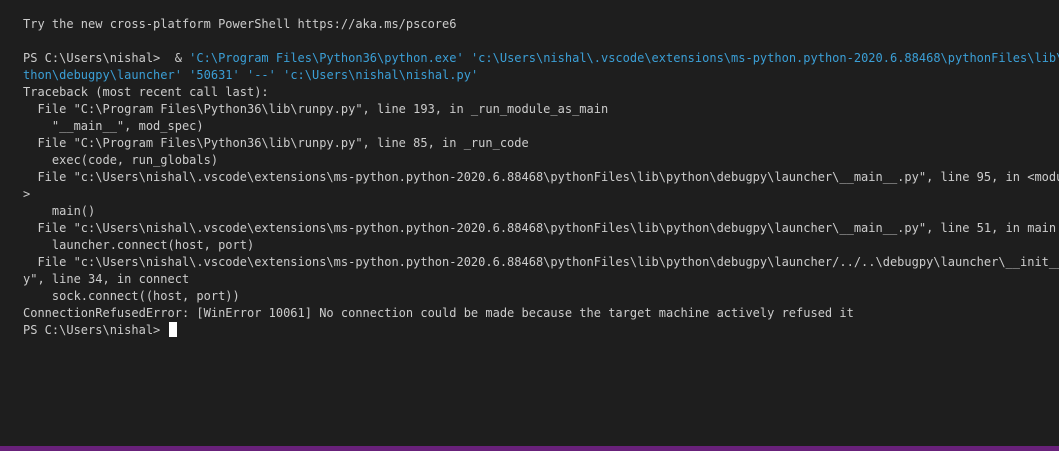 The width and height of the screenshot is (1059, 451). What do you see at coordinates (326, 58) in the screenshot?
I see `python-exe-path: 'C:\Program Files\Python36\python.exe'` at bounding box center [326, 58].